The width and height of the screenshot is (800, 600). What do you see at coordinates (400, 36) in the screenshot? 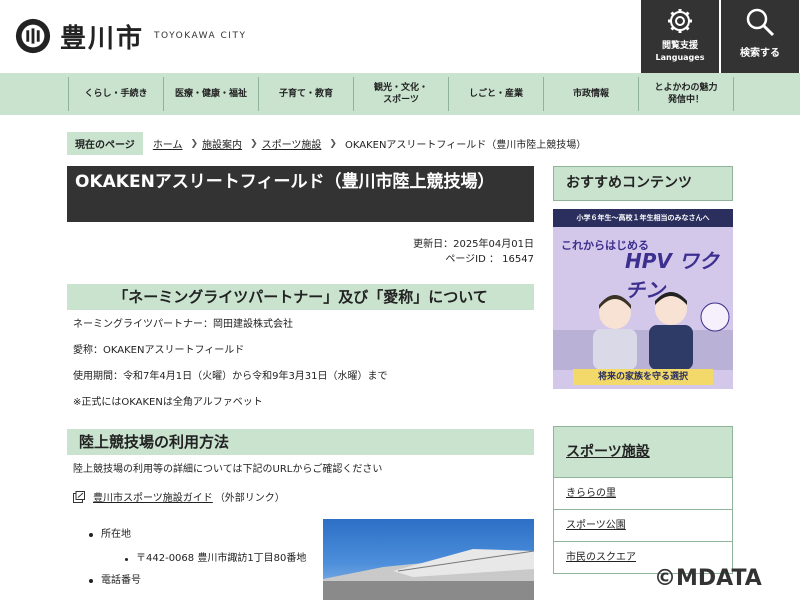
I see `site-header: 豊川市 TOYOKAWA CITY 閲覧支援 Languages 検索する` at bounding box center [400, 36].